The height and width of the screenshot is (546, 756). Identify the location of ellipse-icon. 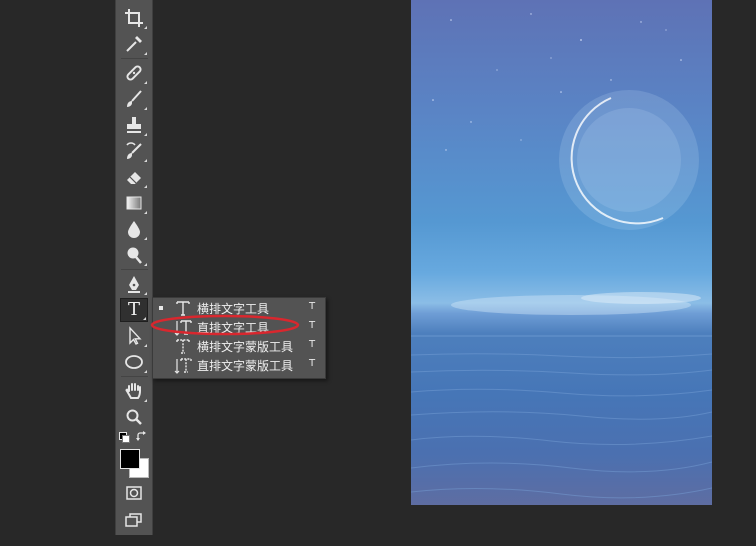
(134, 362).